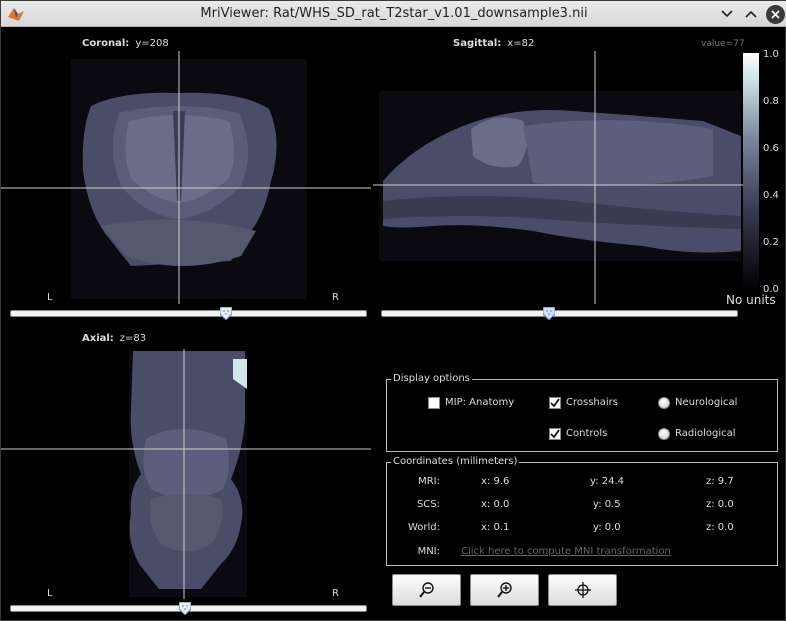 Image resolution: width=786 pixels, height=621 pixels. What do you see at coordinates (587, 433) in the screenshot?
I see `controls-label: Controls` at bounding box center [587, 433].